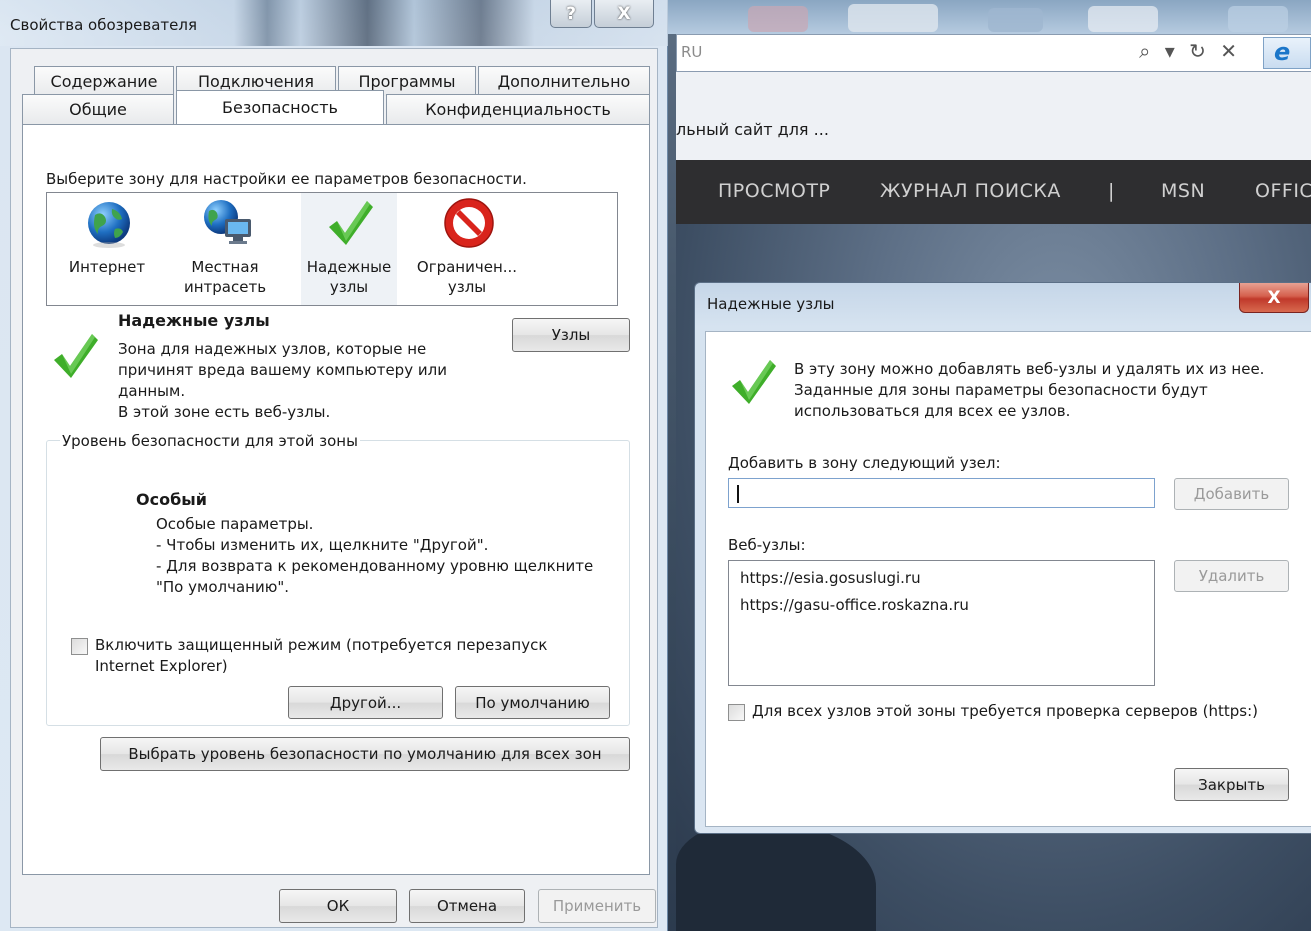 The image size is (1311, 931). I want to click on require-https-checkbox, so click(736, 712).